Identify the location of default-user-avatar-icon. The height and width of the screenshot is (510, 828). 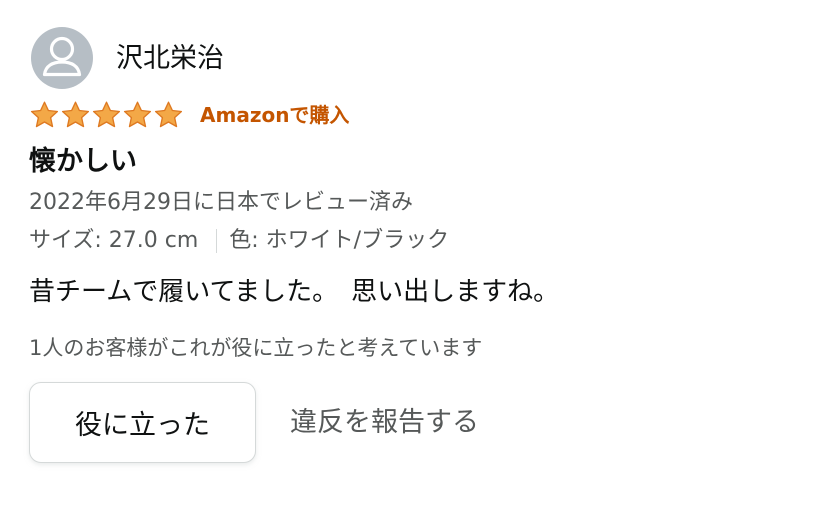
(62, 58).